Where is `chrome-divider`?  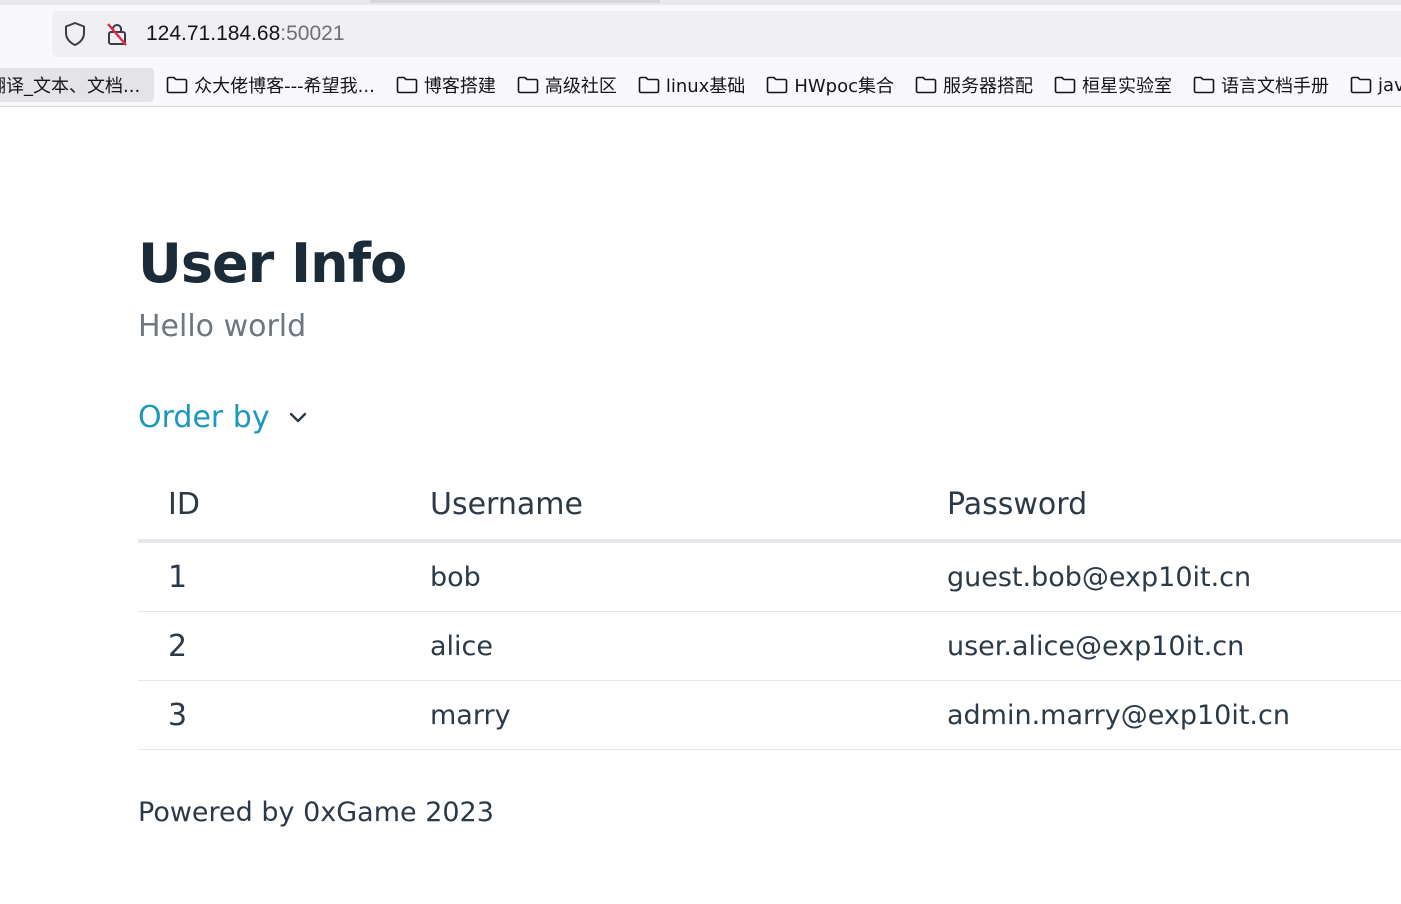
chrome-divider is located at coordinates (700, 106).